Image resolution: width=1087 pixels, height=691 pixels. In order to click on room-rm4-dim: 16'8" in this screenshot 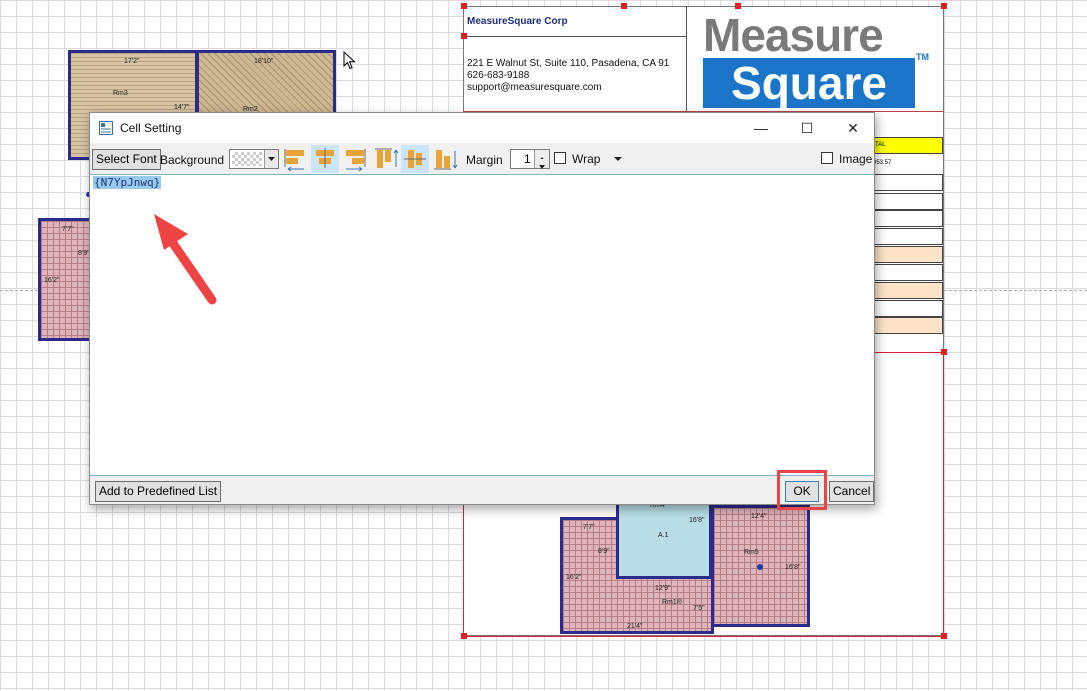, I will do `click(697, 520)`.